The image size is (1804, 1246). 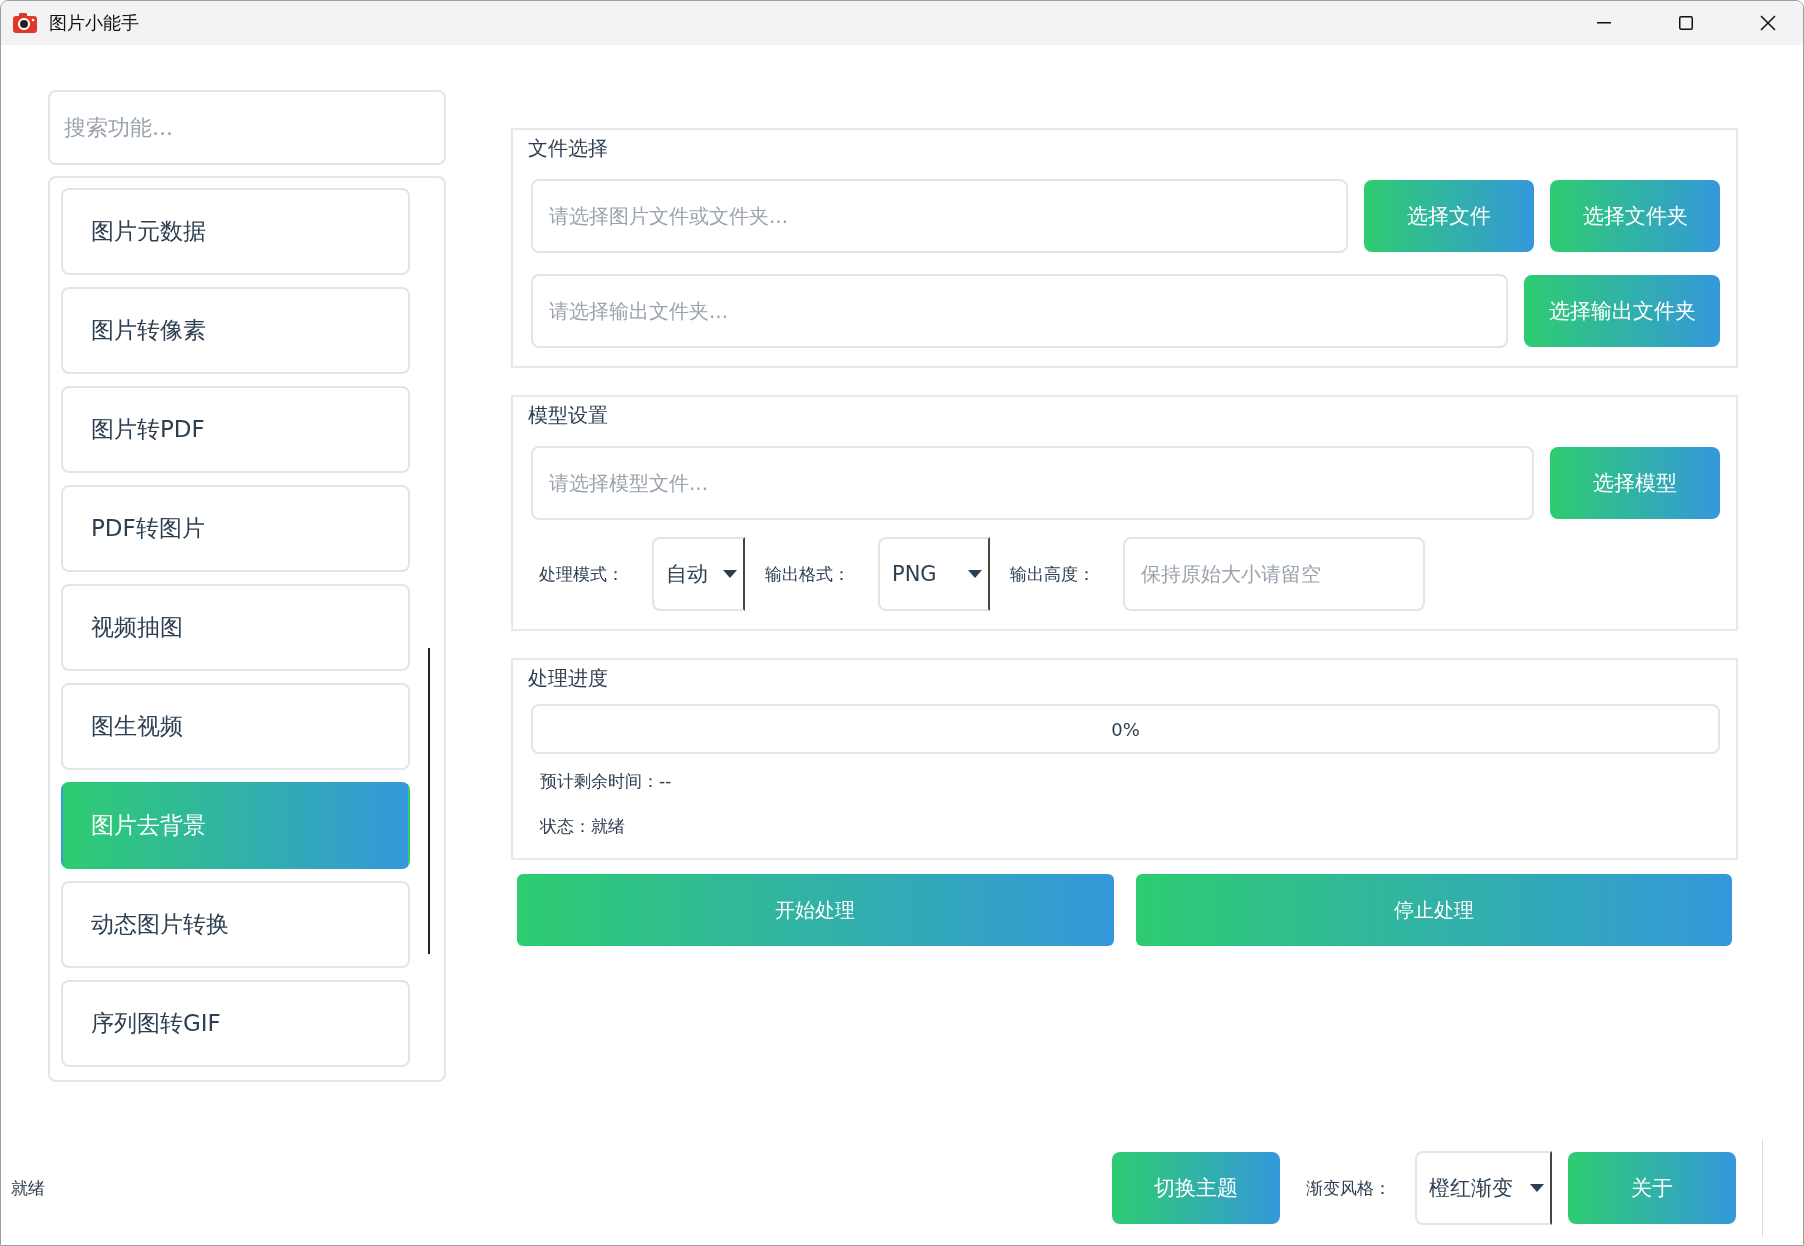 I want to click on sidebar-item: PDF转图片, so click(x=235, y=528).